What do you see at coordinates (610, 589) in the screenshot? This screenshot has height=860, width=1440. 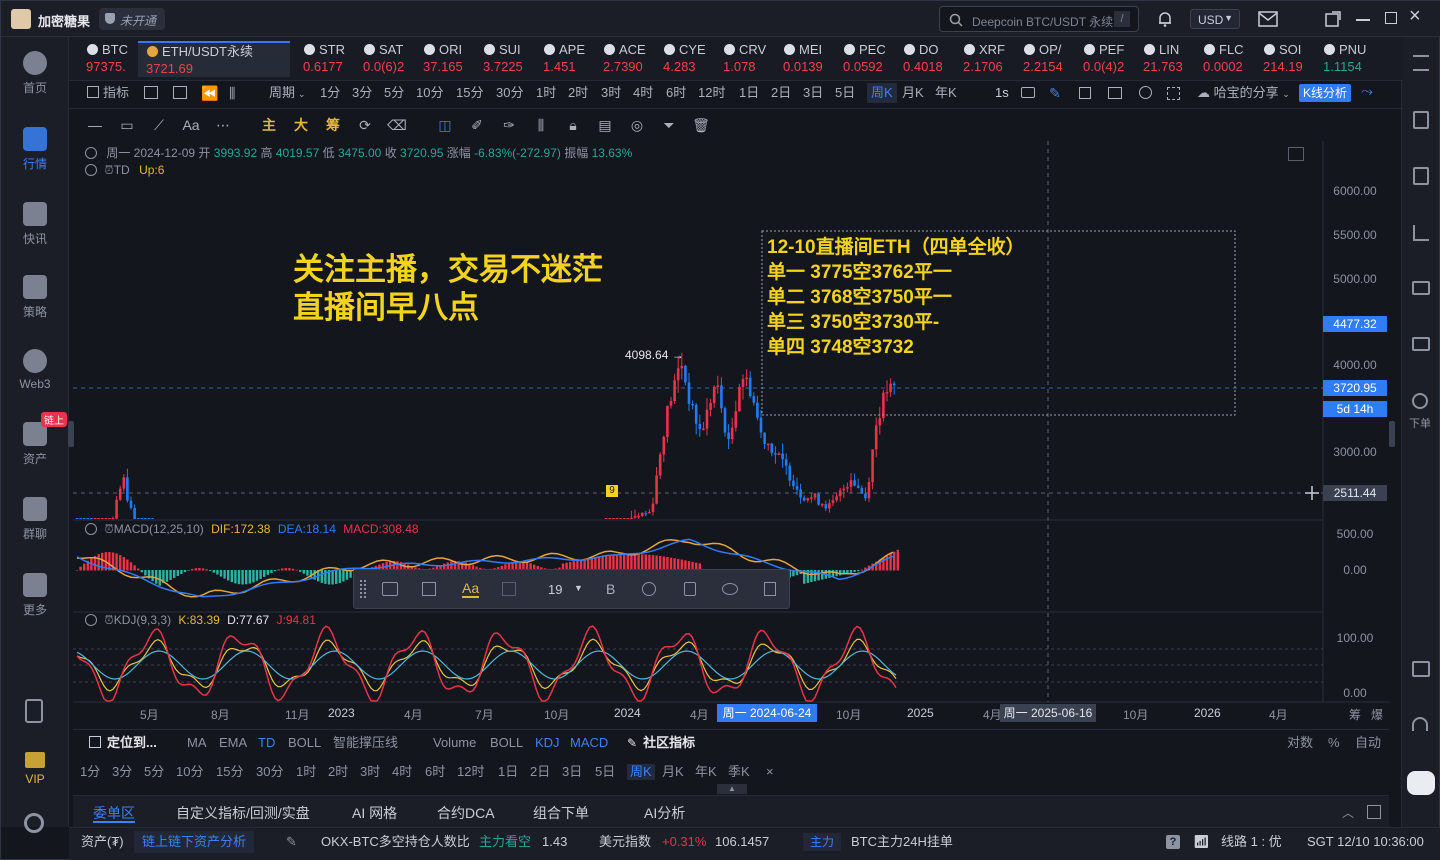 I see `bold-button: B` at bounding box center [610, 589].